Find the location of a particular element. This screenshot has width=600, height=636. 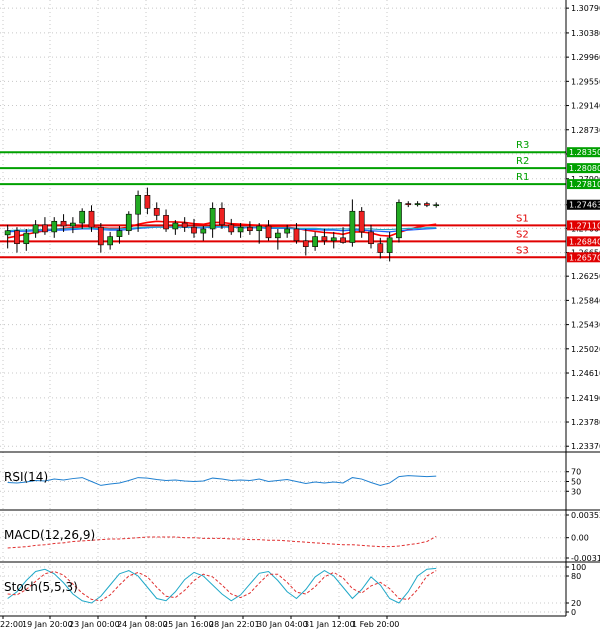

price-tick-label: 1.25020 is located at coordinates (585, 349).